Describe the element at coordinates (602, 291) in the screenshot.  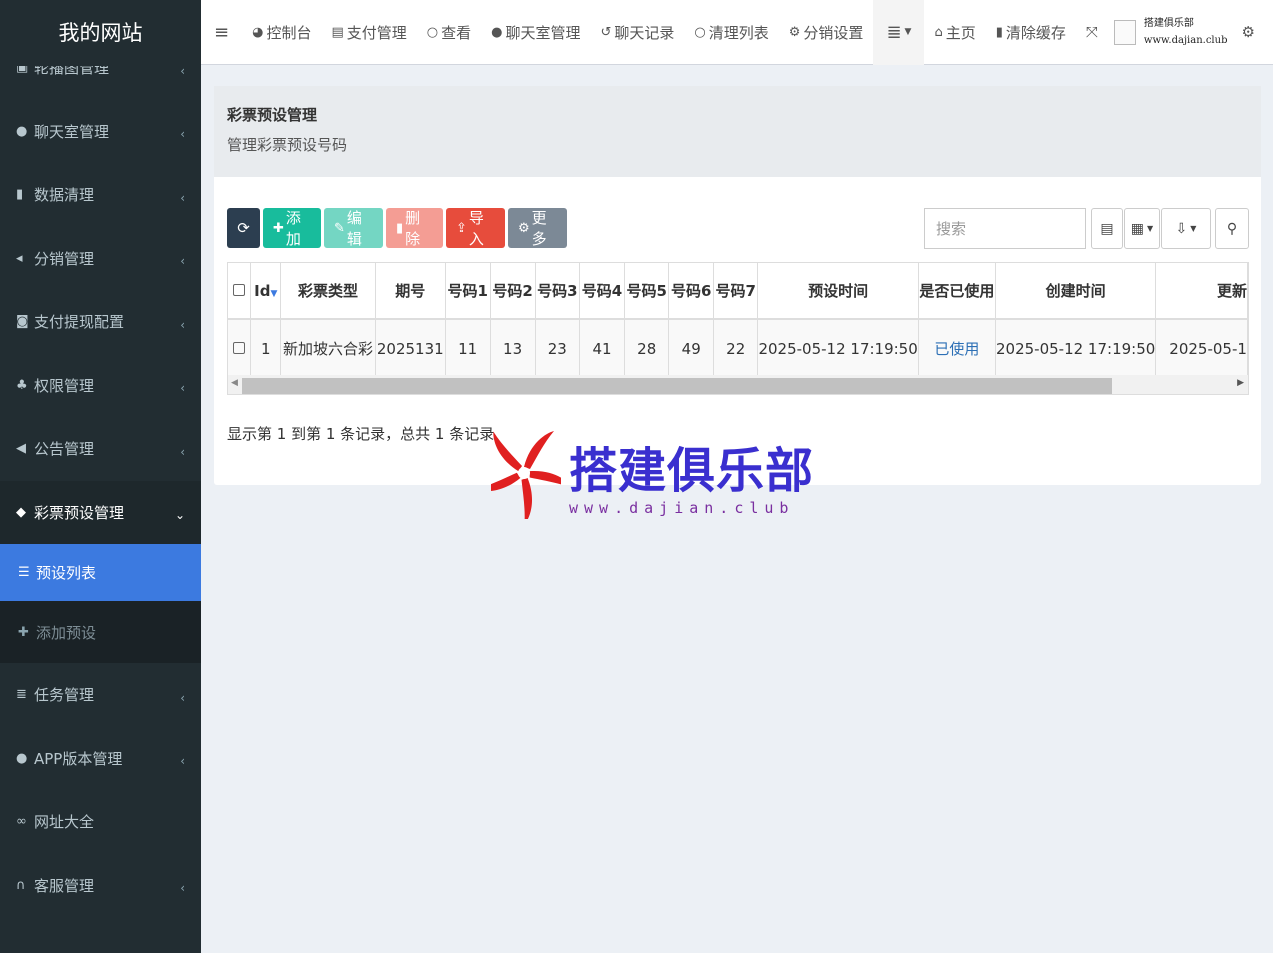
I see `column-header-number4: 号码4` at that location.